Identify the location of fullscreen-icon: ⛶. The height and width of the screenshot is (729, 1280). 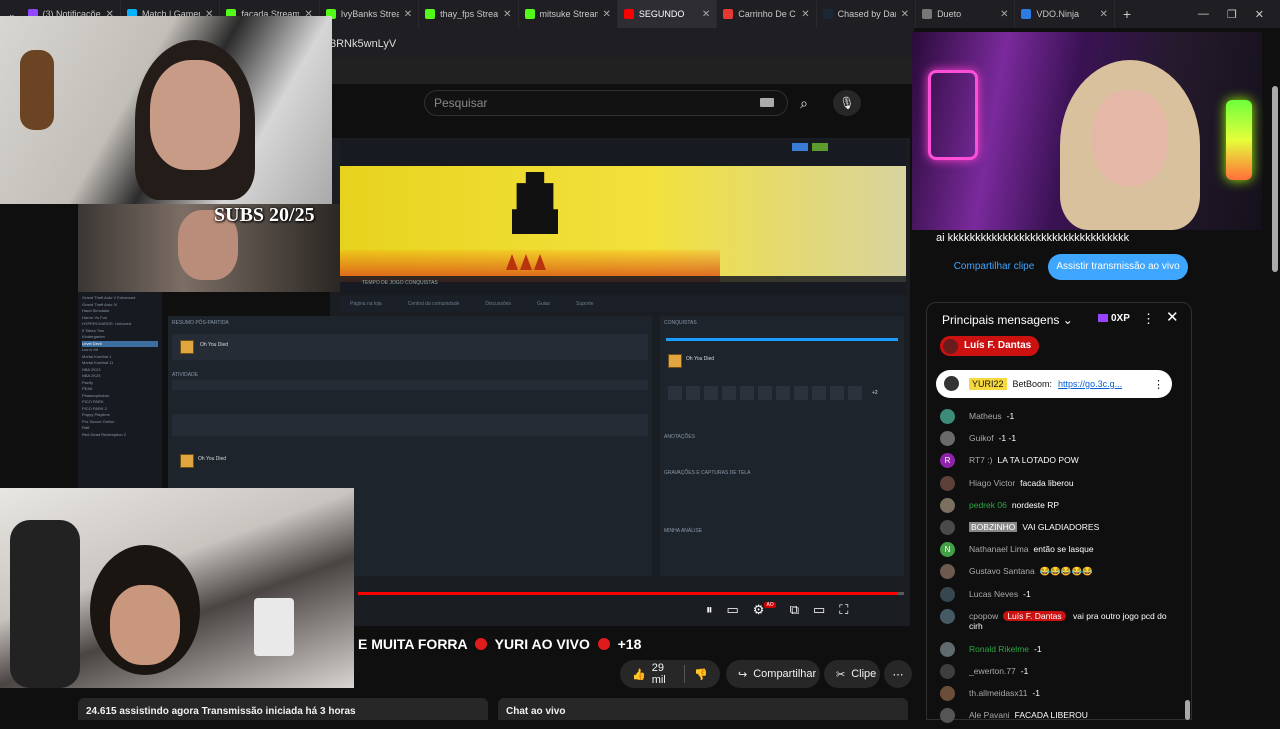
(843, 610).